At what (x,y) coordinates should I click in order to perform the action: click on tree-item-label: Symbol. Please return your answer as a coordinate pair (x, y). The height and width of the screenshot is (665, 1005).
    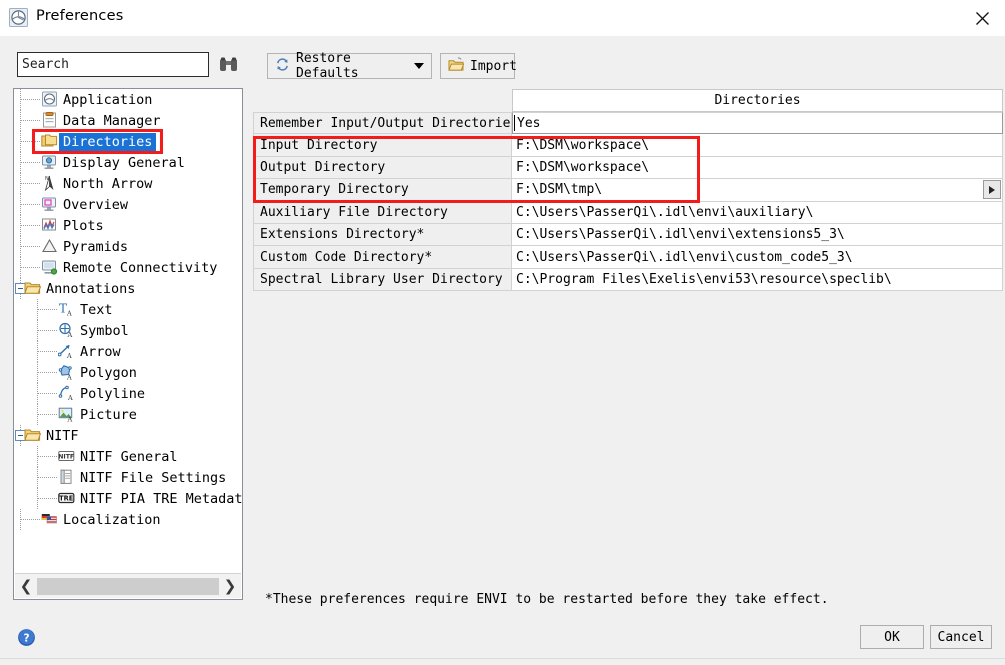
    Looking at the image, I should click on (104, 330).